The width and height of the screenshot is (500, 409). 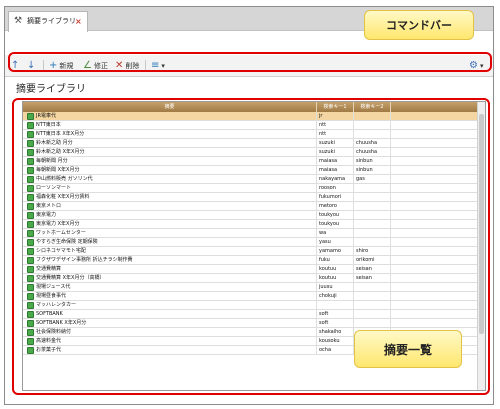 What do you see at coordinates (51, 89) in the screenshot?
I see `page-title: 摘要ライブラリ` at bounding box center [51, 89].